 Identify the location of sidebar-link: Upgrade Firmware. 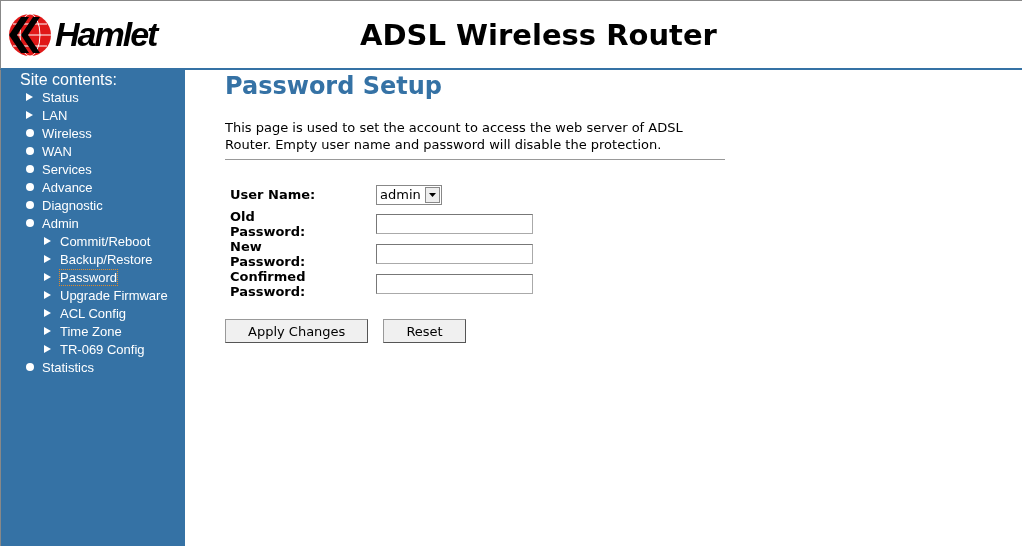
(114, 295).